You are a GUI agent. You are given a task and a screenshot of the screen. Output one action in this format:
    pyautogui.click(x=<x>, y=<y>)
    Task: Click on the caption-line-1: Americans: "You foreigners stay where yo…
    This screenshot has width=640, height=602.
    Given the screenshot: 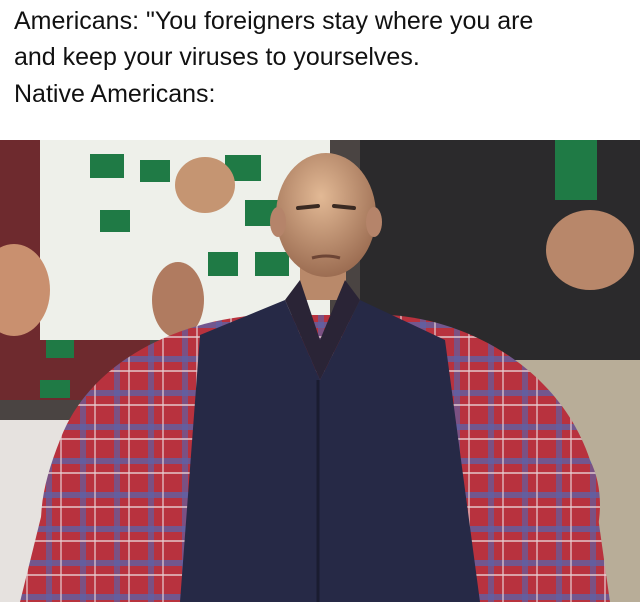 What is the action you would take?
    pyautogui.click(x=274, y=21)
    